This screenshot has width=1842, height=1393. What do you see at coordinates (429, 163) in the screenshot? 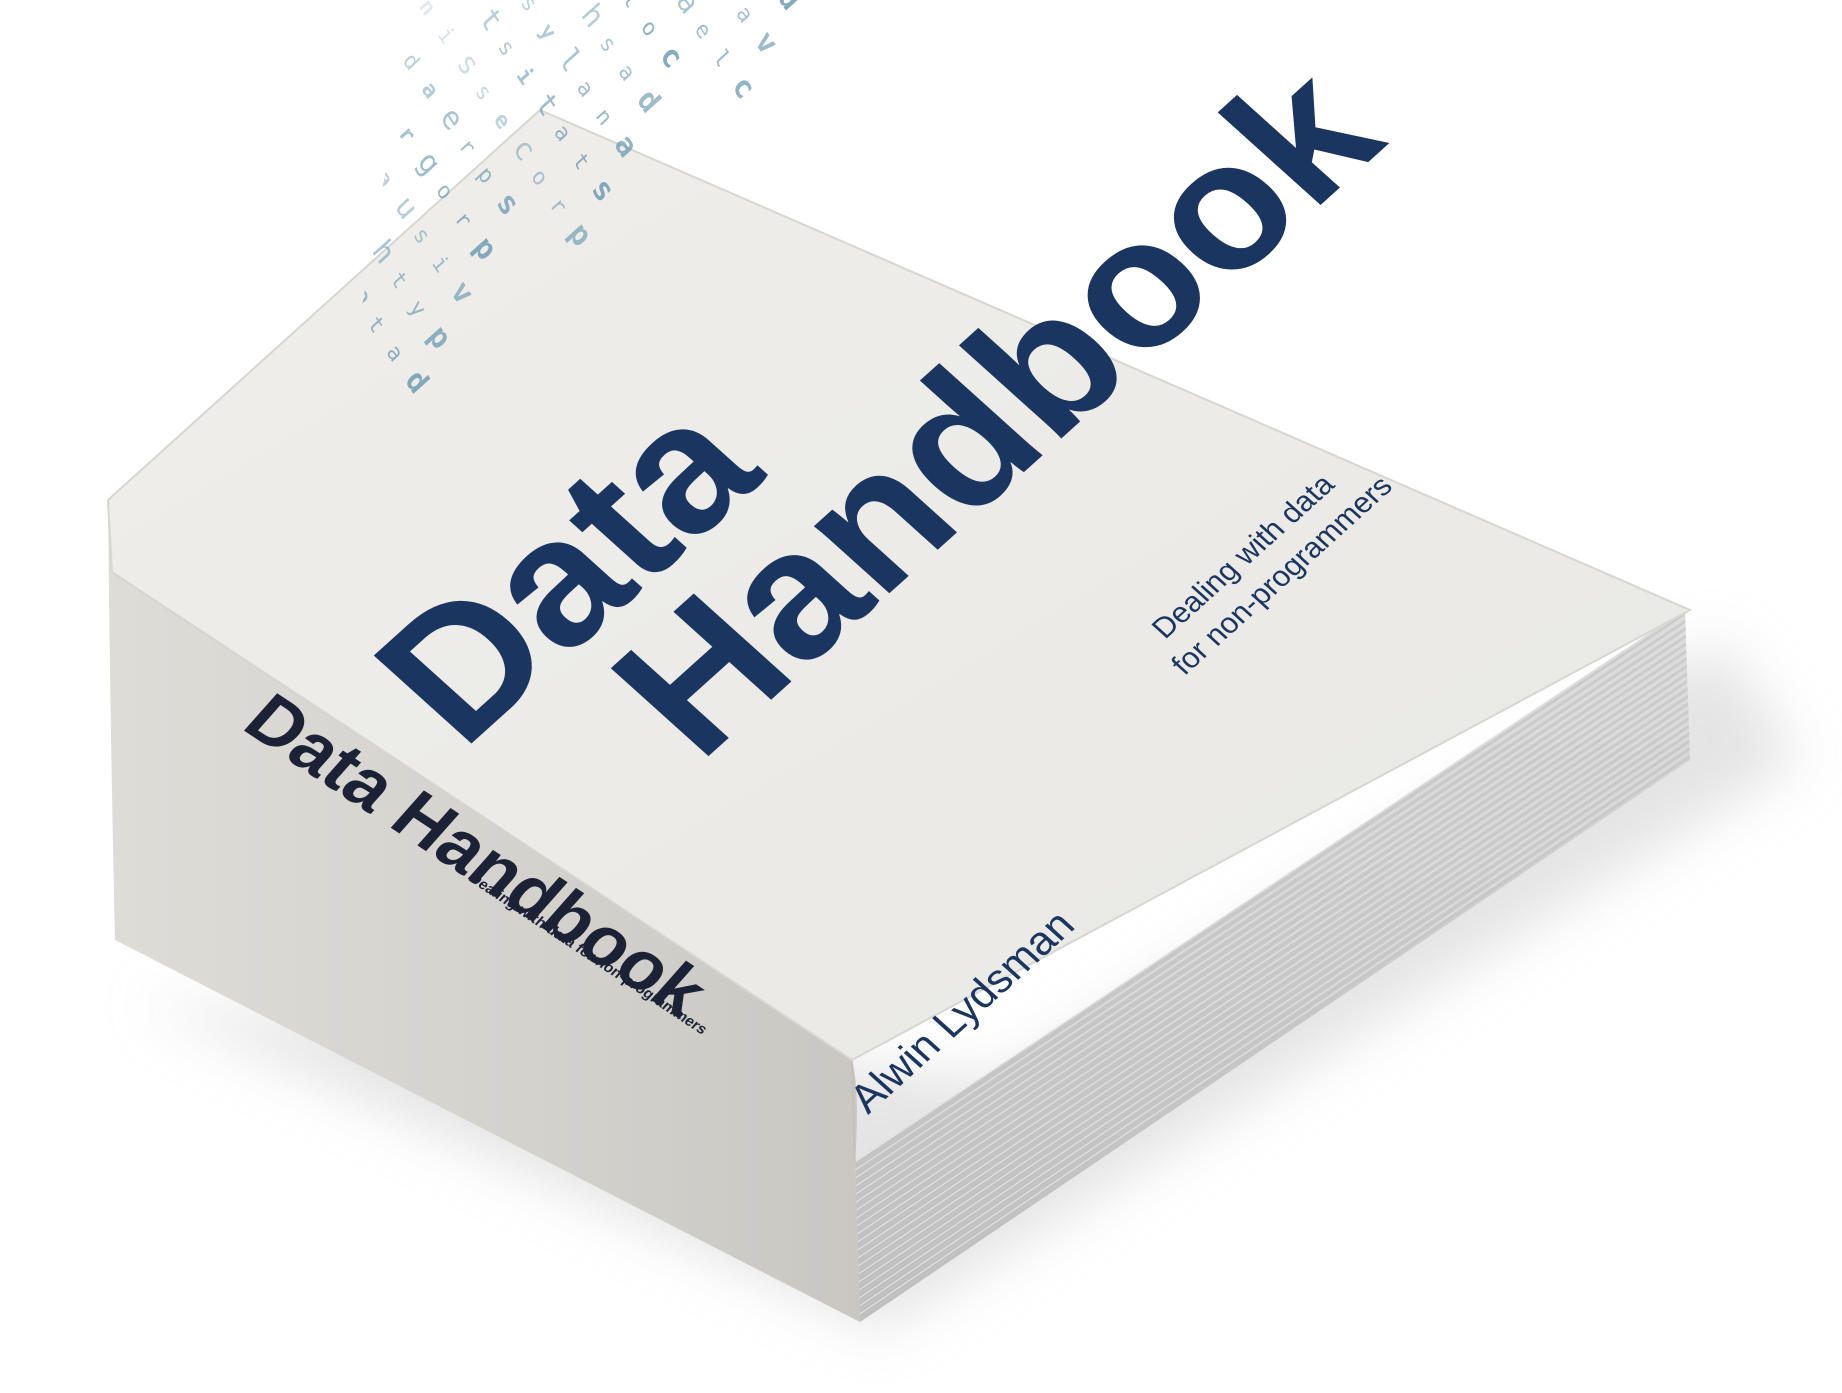
I see `pattern-letter: g` at bounding box center [429, 163].